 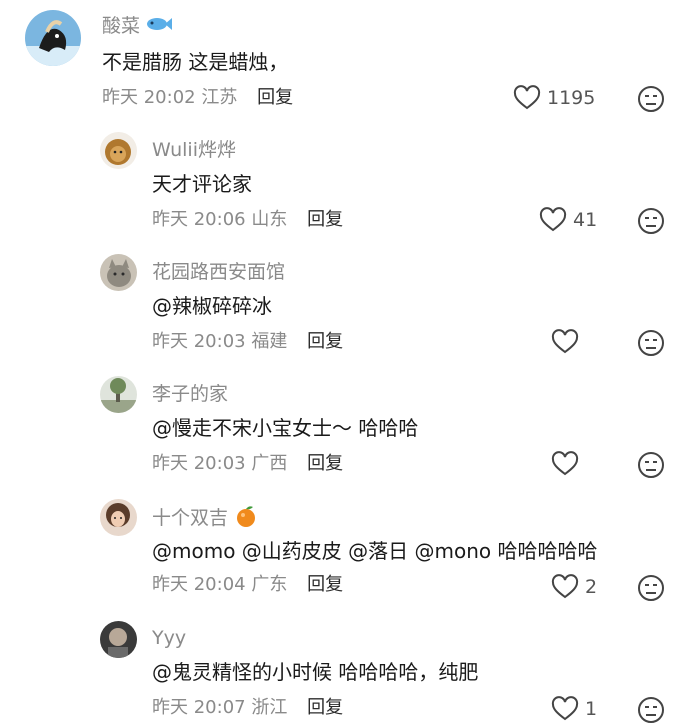 I want to click on orange-icon, so click(x=246, y=518).